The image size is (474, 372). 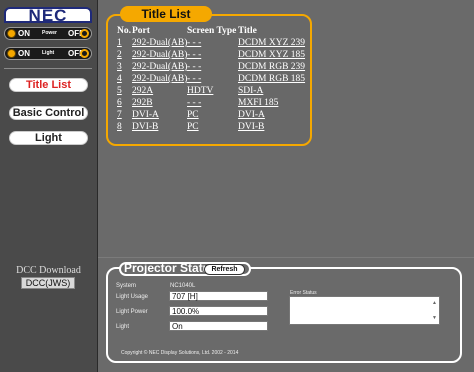 I want to click on row-title-link: DCDM XYZ 185, so click(x=271, y=55).